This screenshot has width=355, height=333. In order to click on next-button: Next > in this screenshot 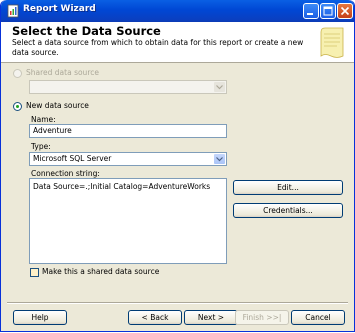, I will do `click(211, 317)`.